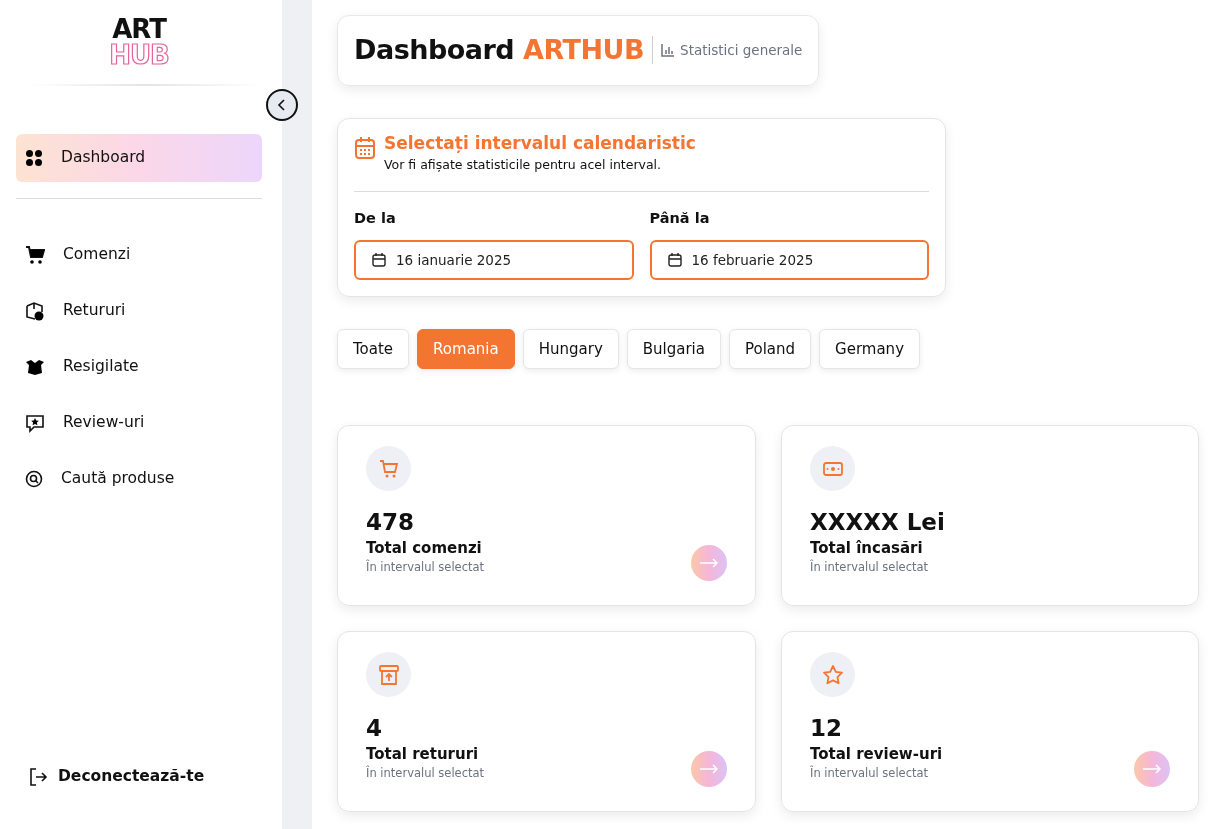 This screenshot has width=1221, height=829. Describe the element at coordinates (139, 777) in the screenshot. I see `logout-link: Deconectează-te` at that location.